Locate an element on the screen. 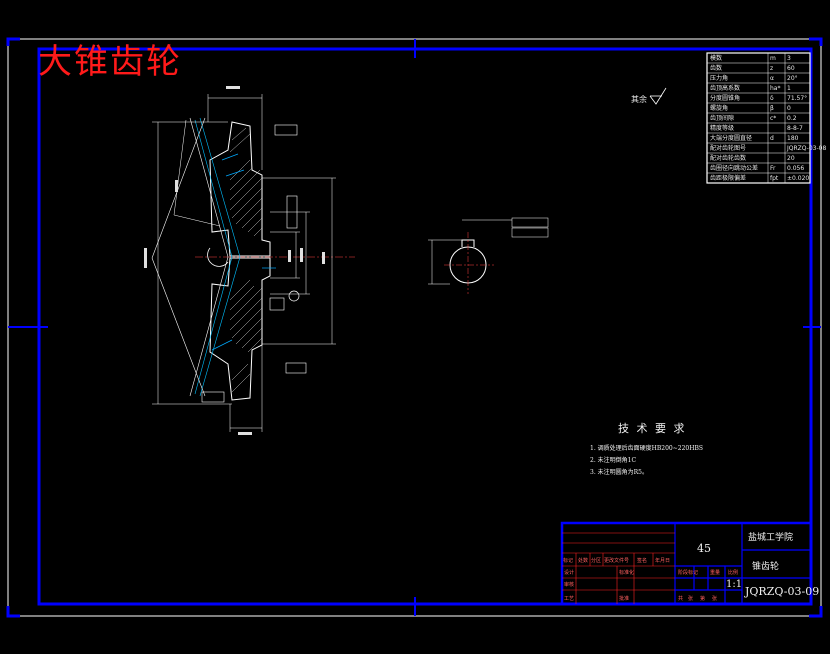 This screenshot has height=654, width=830. roughness-note: 其余 is located at coordinates (639, 99).